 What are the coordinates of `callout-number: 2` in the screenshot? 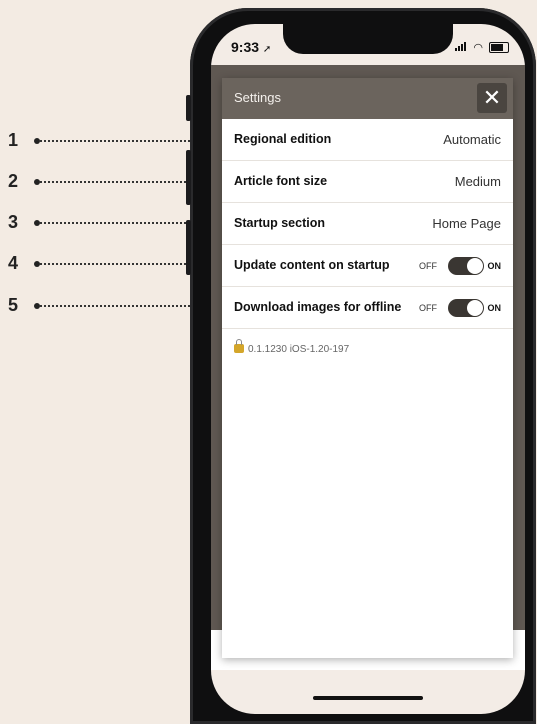 It's located at (13, 181).